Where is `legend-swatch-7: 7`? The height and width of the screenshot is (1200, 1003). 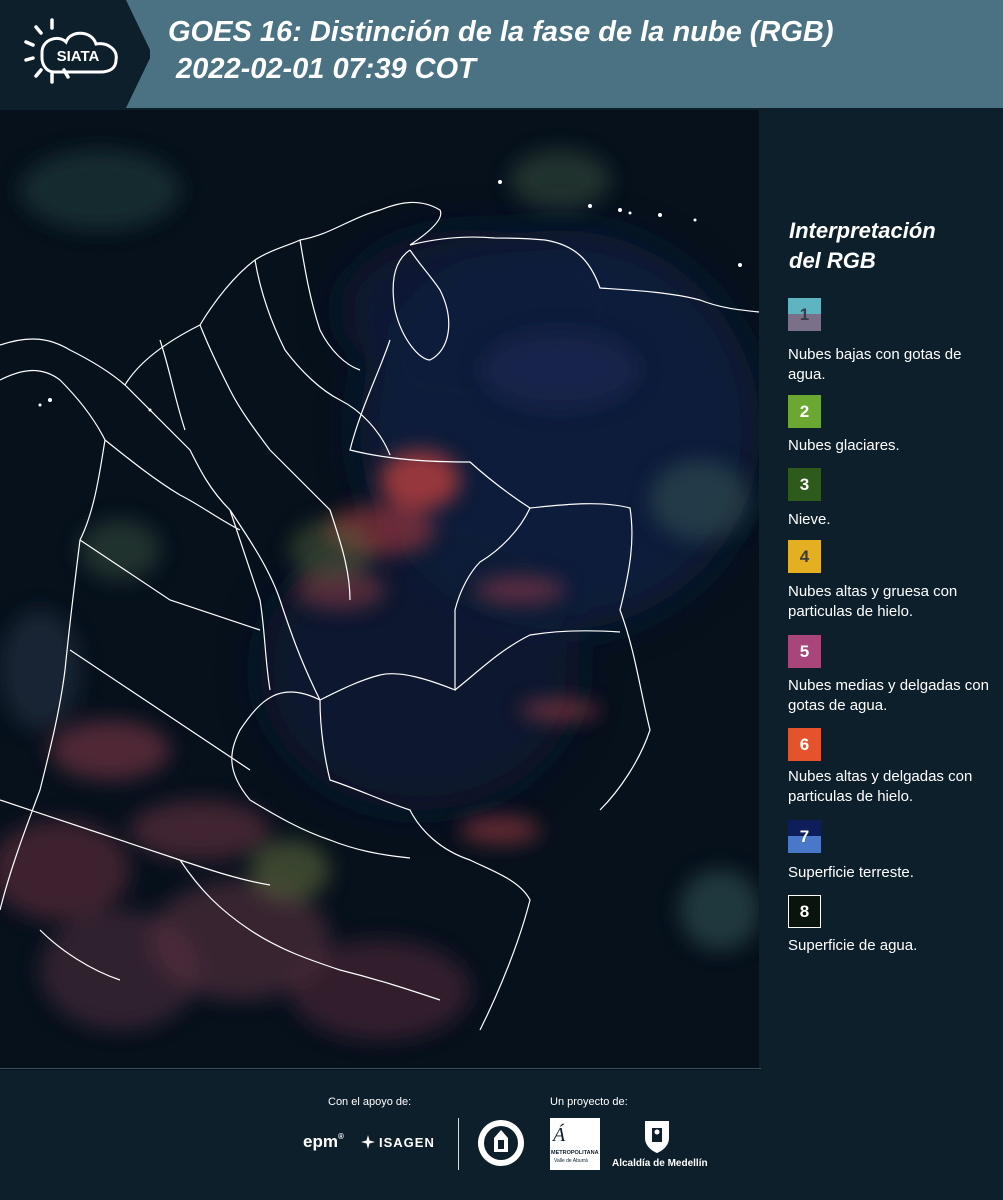 legend-swatch-7: 7 is located at coordinates (804, 836).